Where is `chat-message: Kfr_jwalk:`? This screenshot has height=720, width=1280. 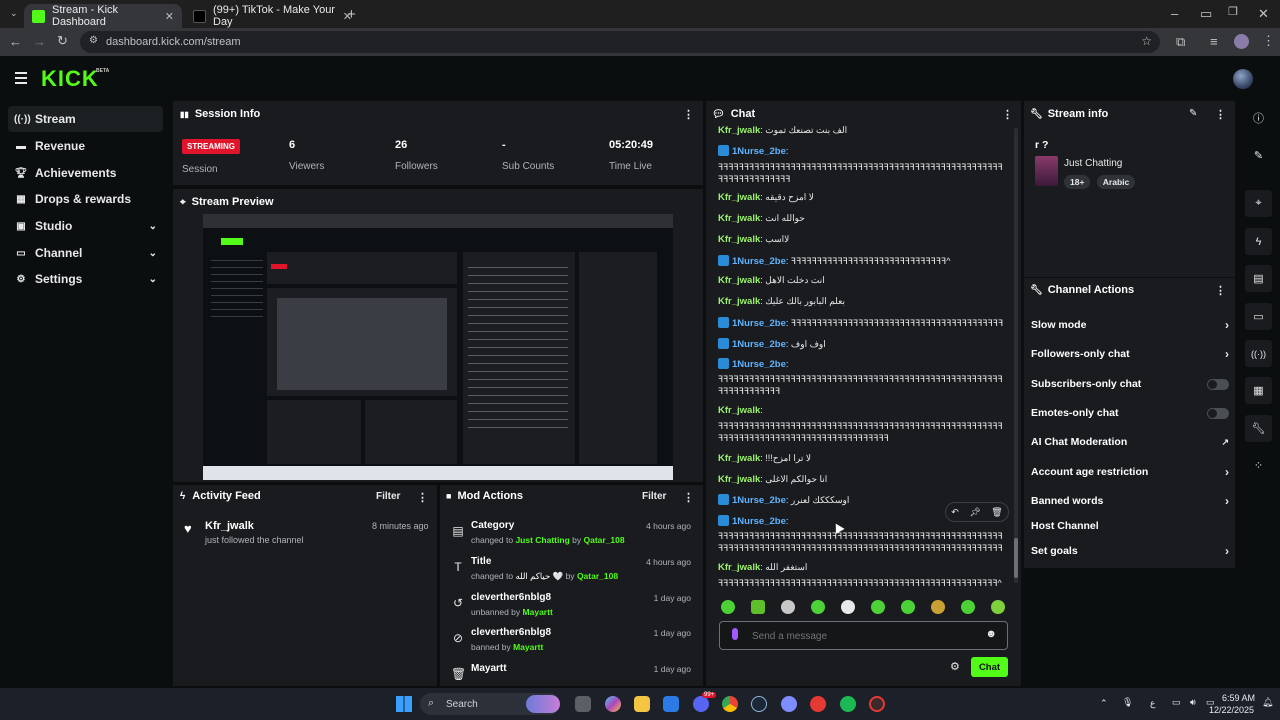 chat-message: Kfr_jwalk: is located at coordinates (860, 410).